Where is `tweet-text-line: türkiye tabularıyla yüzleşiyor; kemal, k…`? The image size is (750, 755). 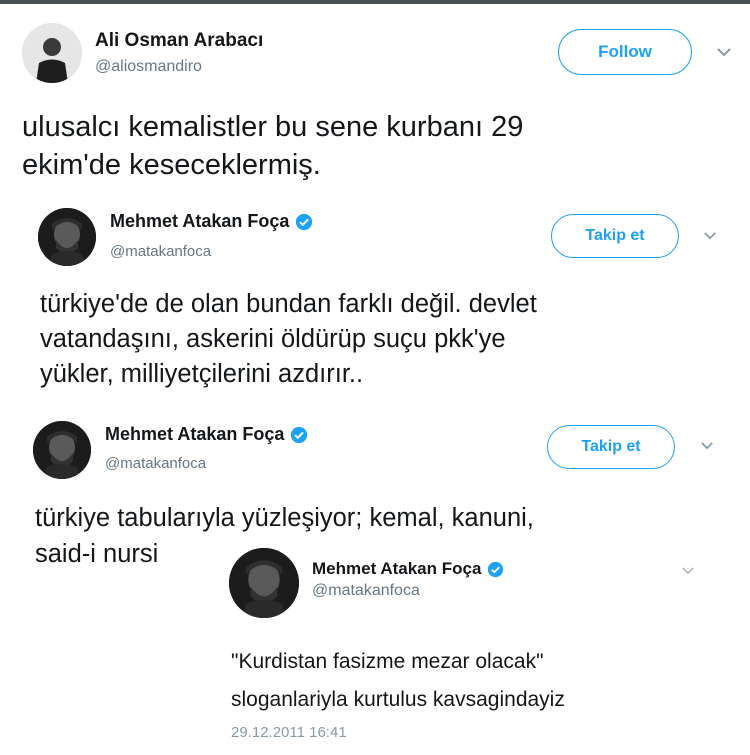 tweet-text-line: türkiye tabularıyla yüzleşiyor; kemal, k… is located at coordinates (284, 518).